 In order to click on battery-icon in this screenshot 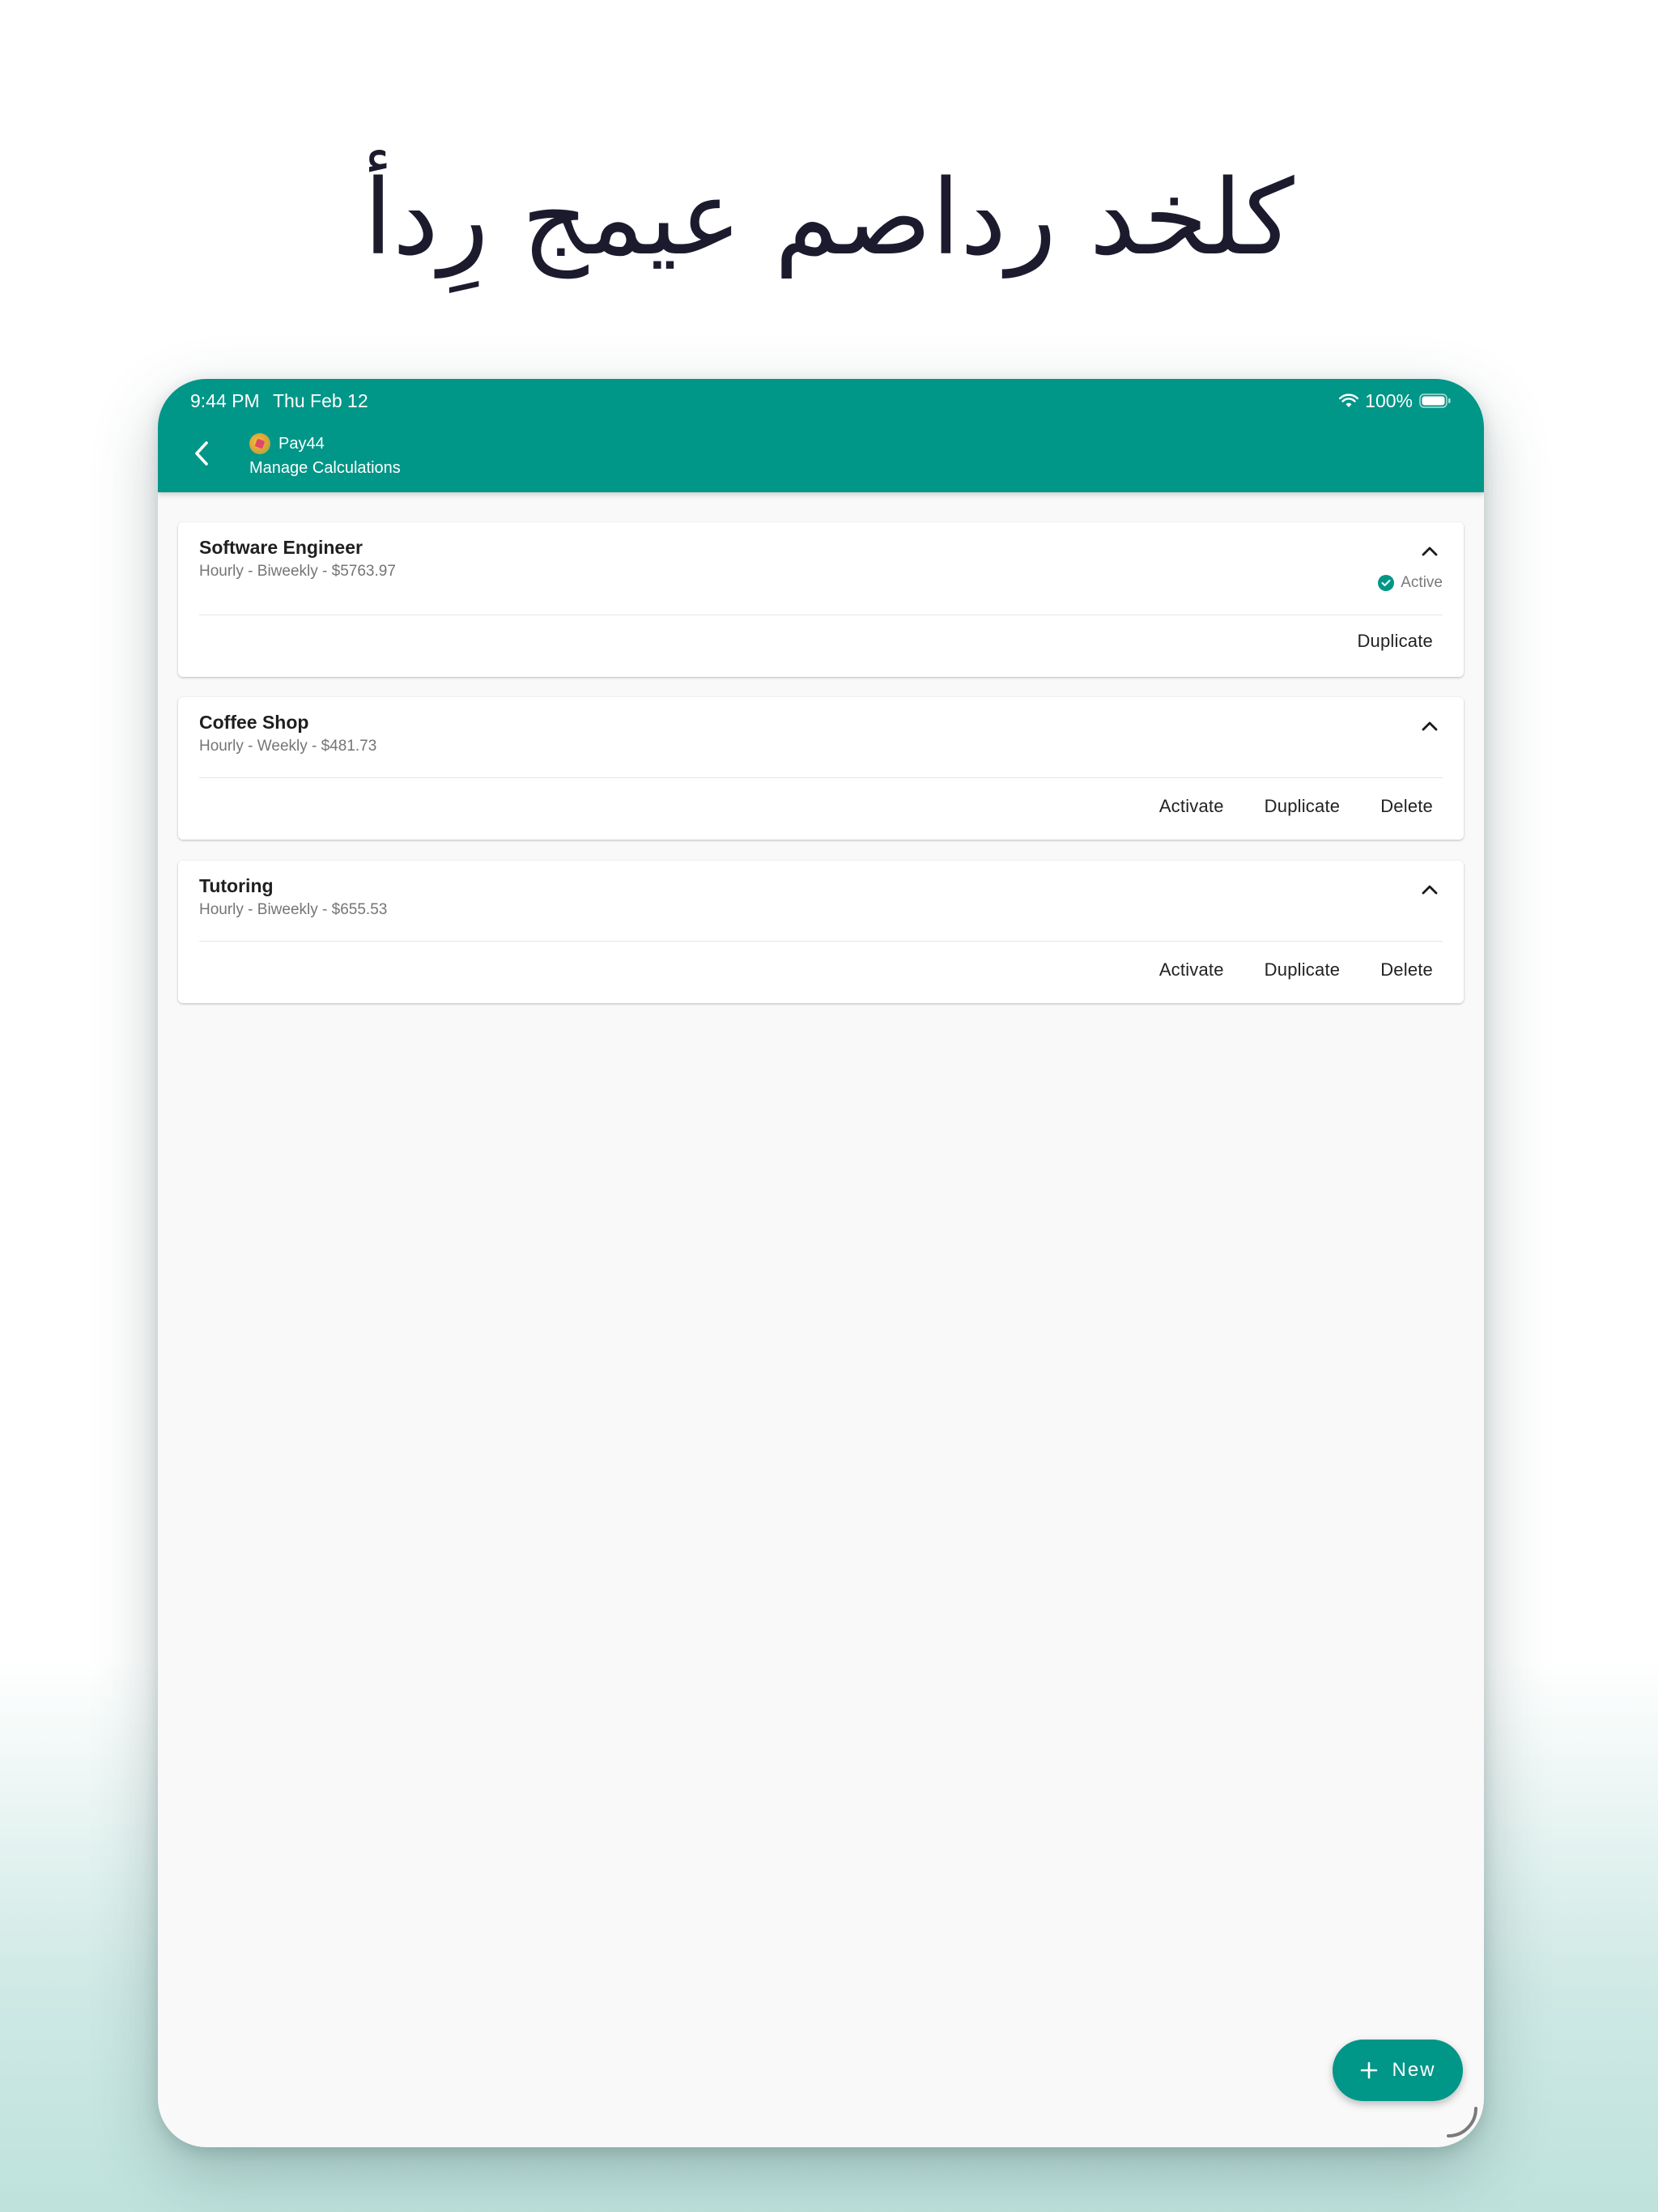, I will do `click(1435, 401)`.